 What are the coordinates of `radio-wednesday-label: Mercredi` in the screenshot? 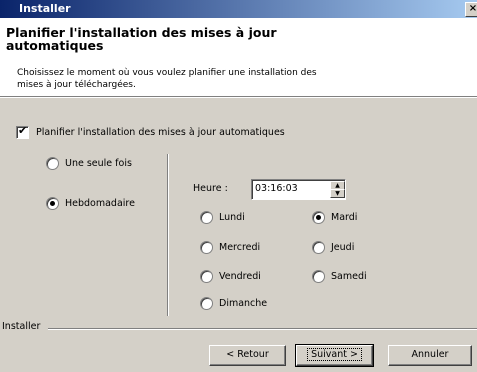 It's located at (240, 247).